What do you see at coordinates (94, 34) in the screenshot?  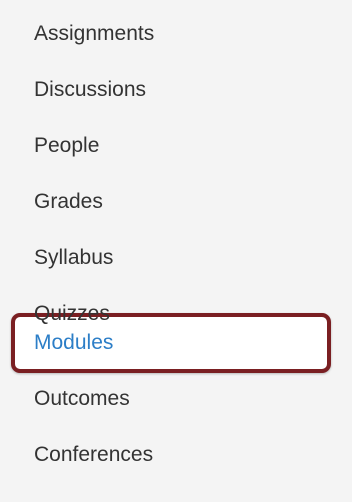 I see `nav-link-assignments: Assignments` at bounding box center [94, 34].